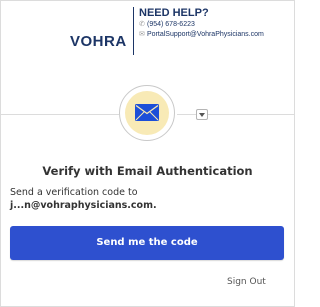  What do you see at coordinates (174, 13) in the screenshot?
I see `help-title: NEED HELP?` at bounding box center [174, 13].